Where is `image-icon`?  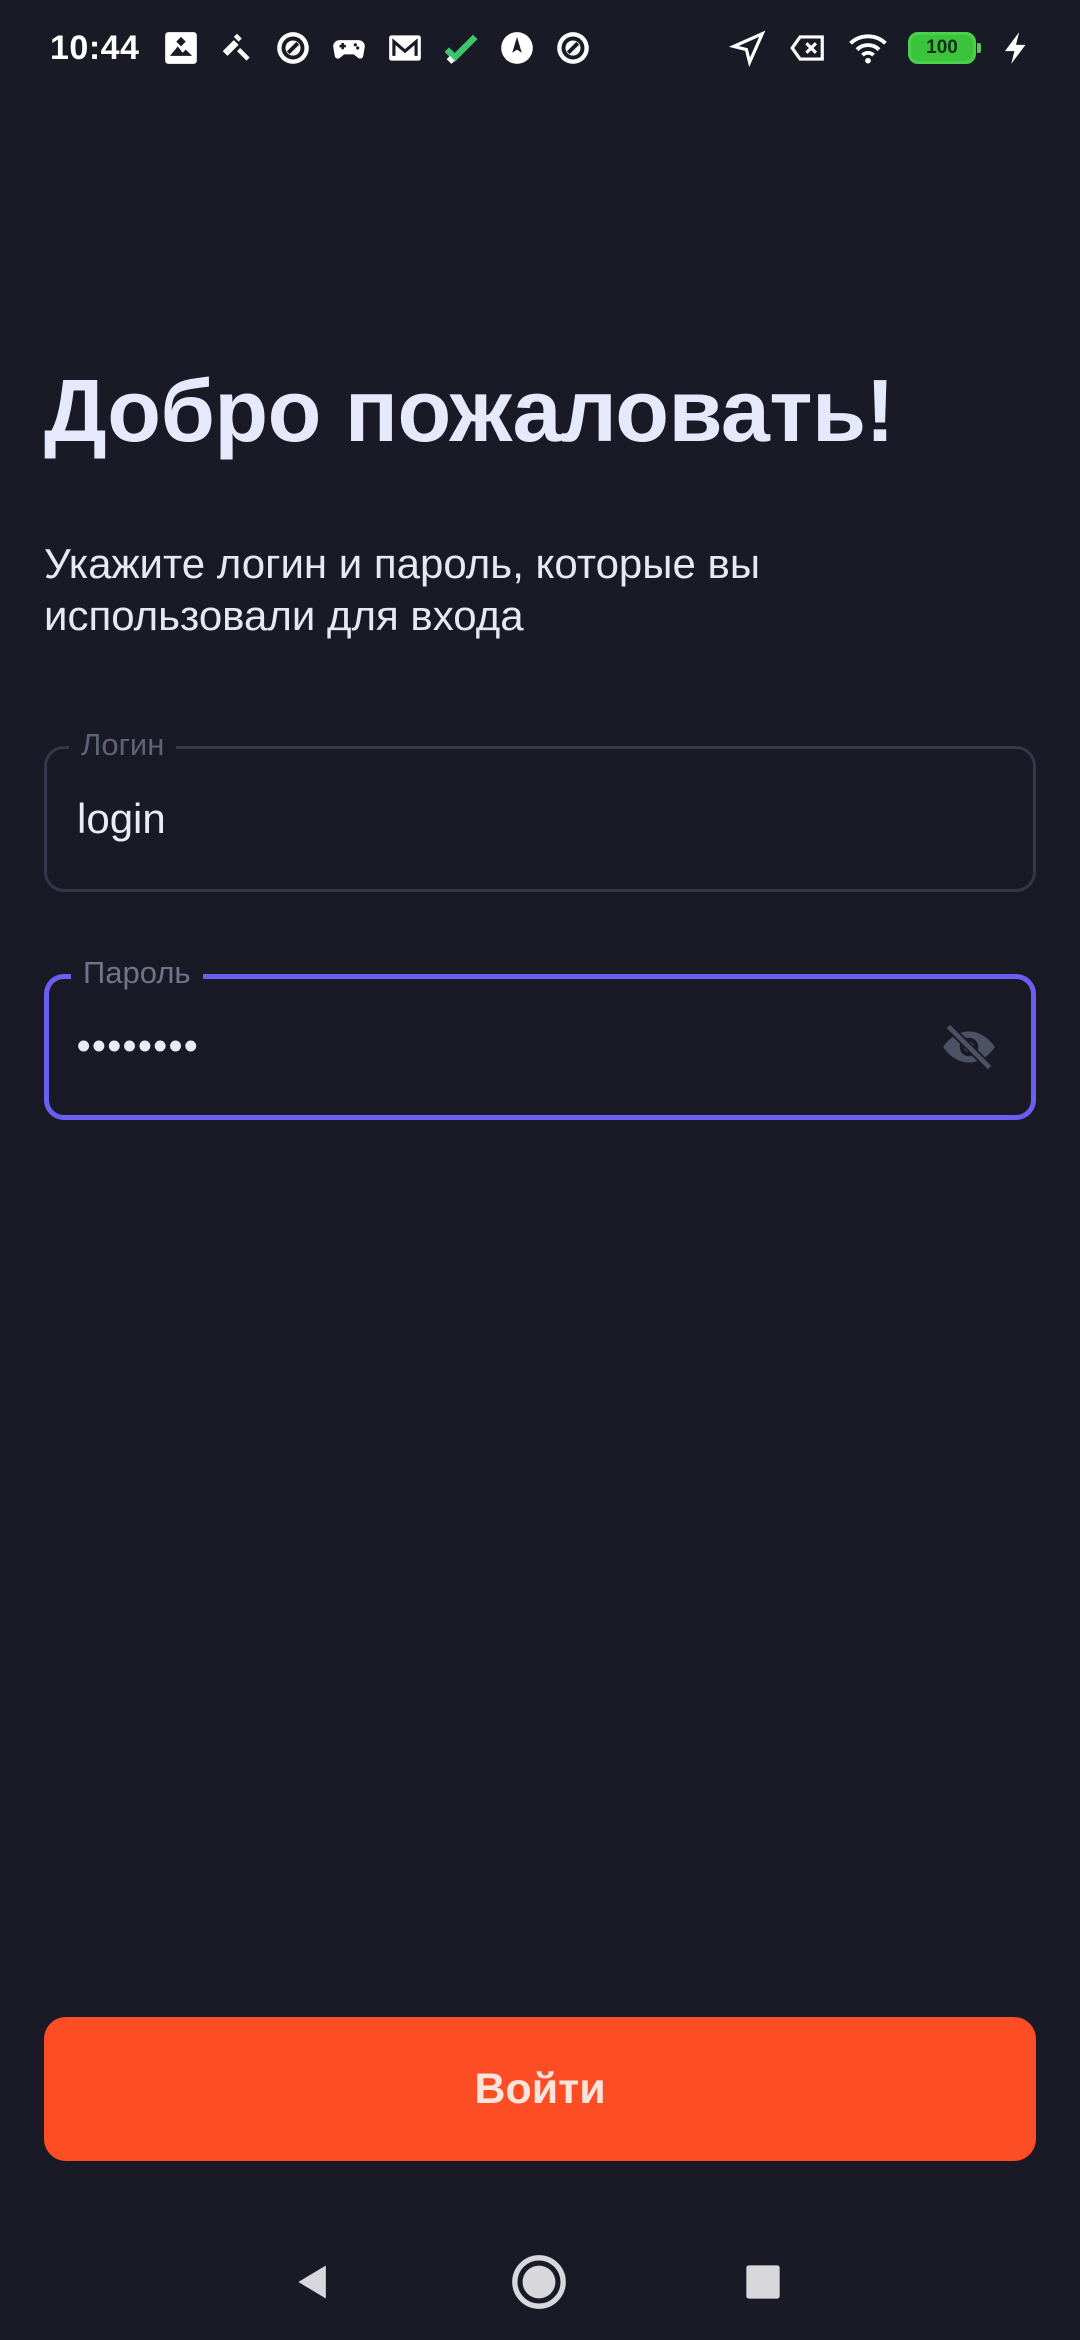 image-icon is located at coordinates (181, 48).